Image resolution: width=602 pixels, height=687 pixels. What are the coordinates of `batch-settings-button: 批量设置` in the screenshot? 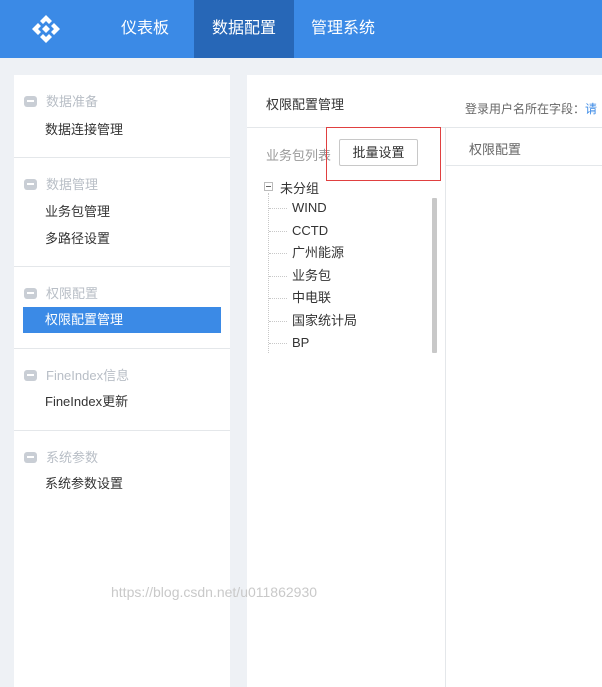 It's located at (378, 152).